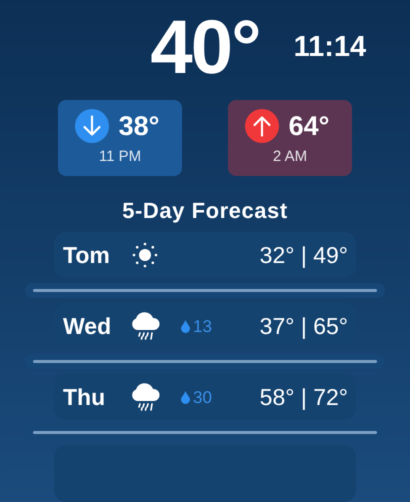 This screenshot has height=502, width=410. What do you see at coordinates (205, 48) in the screenshot?
I see `current-temperature: 40°` at bounding box center [205, 48].